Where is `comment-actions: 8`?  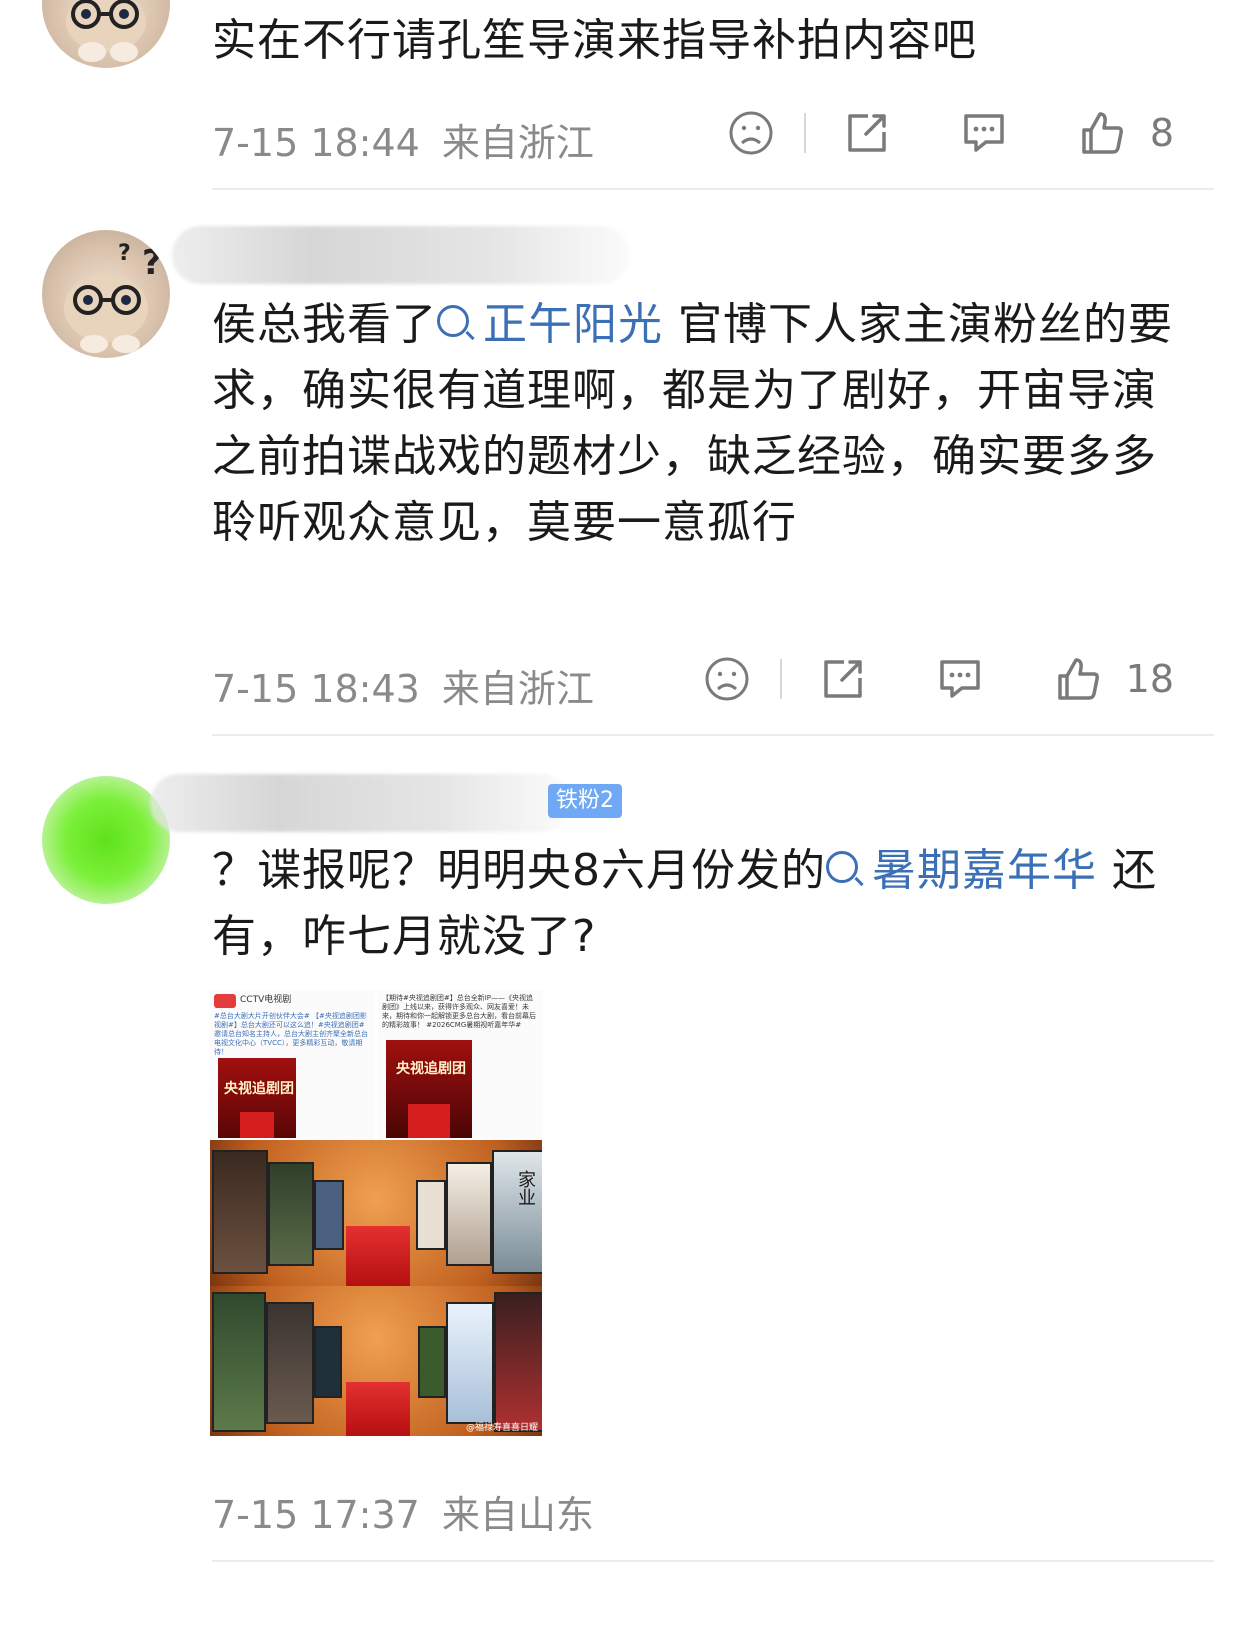 comment-actions: 8 is located at coordinates (951, 133).